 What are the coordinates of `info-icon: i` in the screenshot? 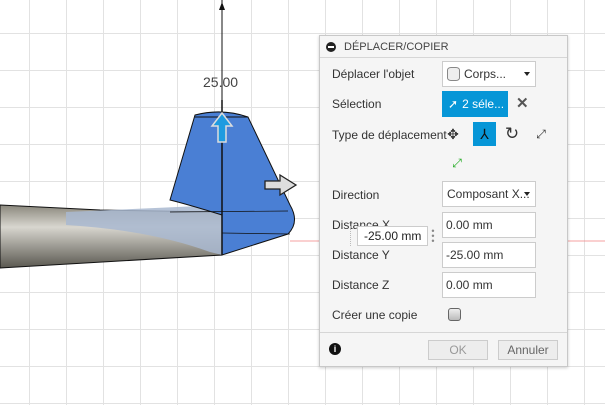 It's located at (335, 349).